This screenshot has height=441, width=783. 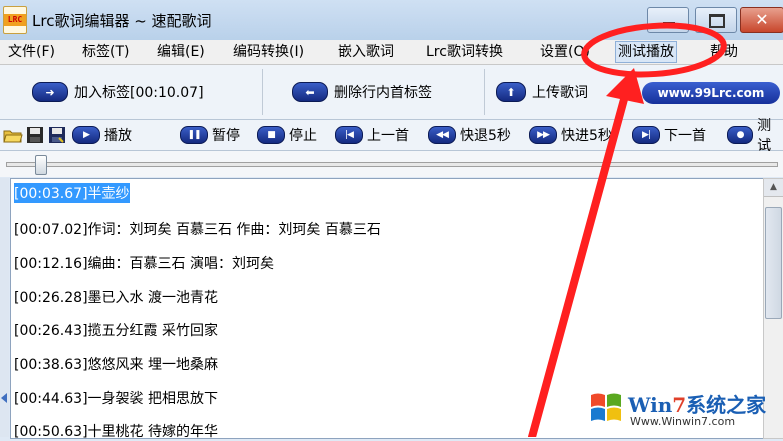 What do you see at coordinates (310, 92) in the screenshot?
I see `arrow-left-icon: ⬅` at bounding box center [310, 92].